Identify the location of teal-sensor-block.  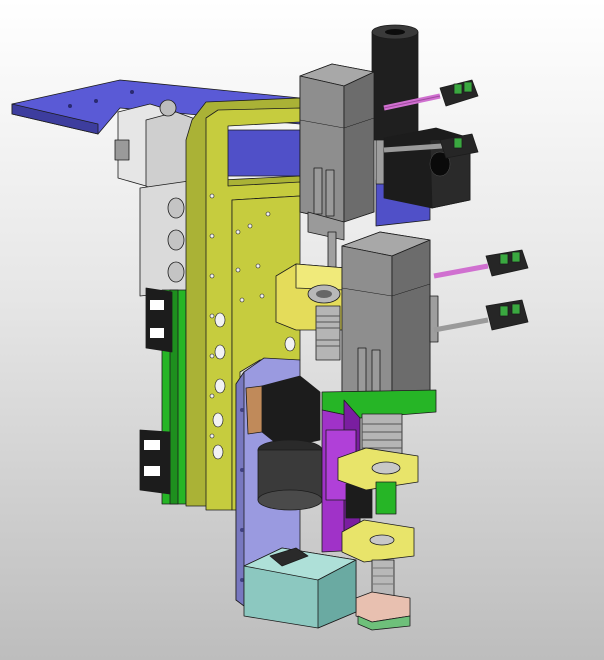
(300, 588).